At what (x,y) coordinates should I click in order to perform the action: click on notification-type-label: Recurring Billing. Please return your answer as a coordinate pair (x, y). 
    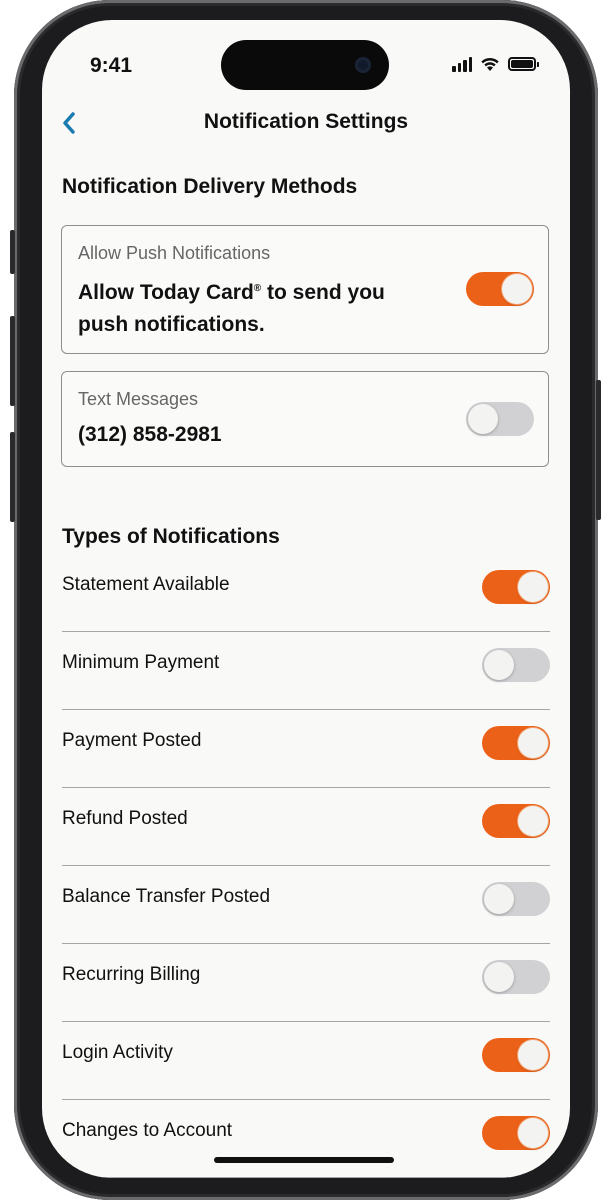
    Looking at the image, I should click on (131, 974).